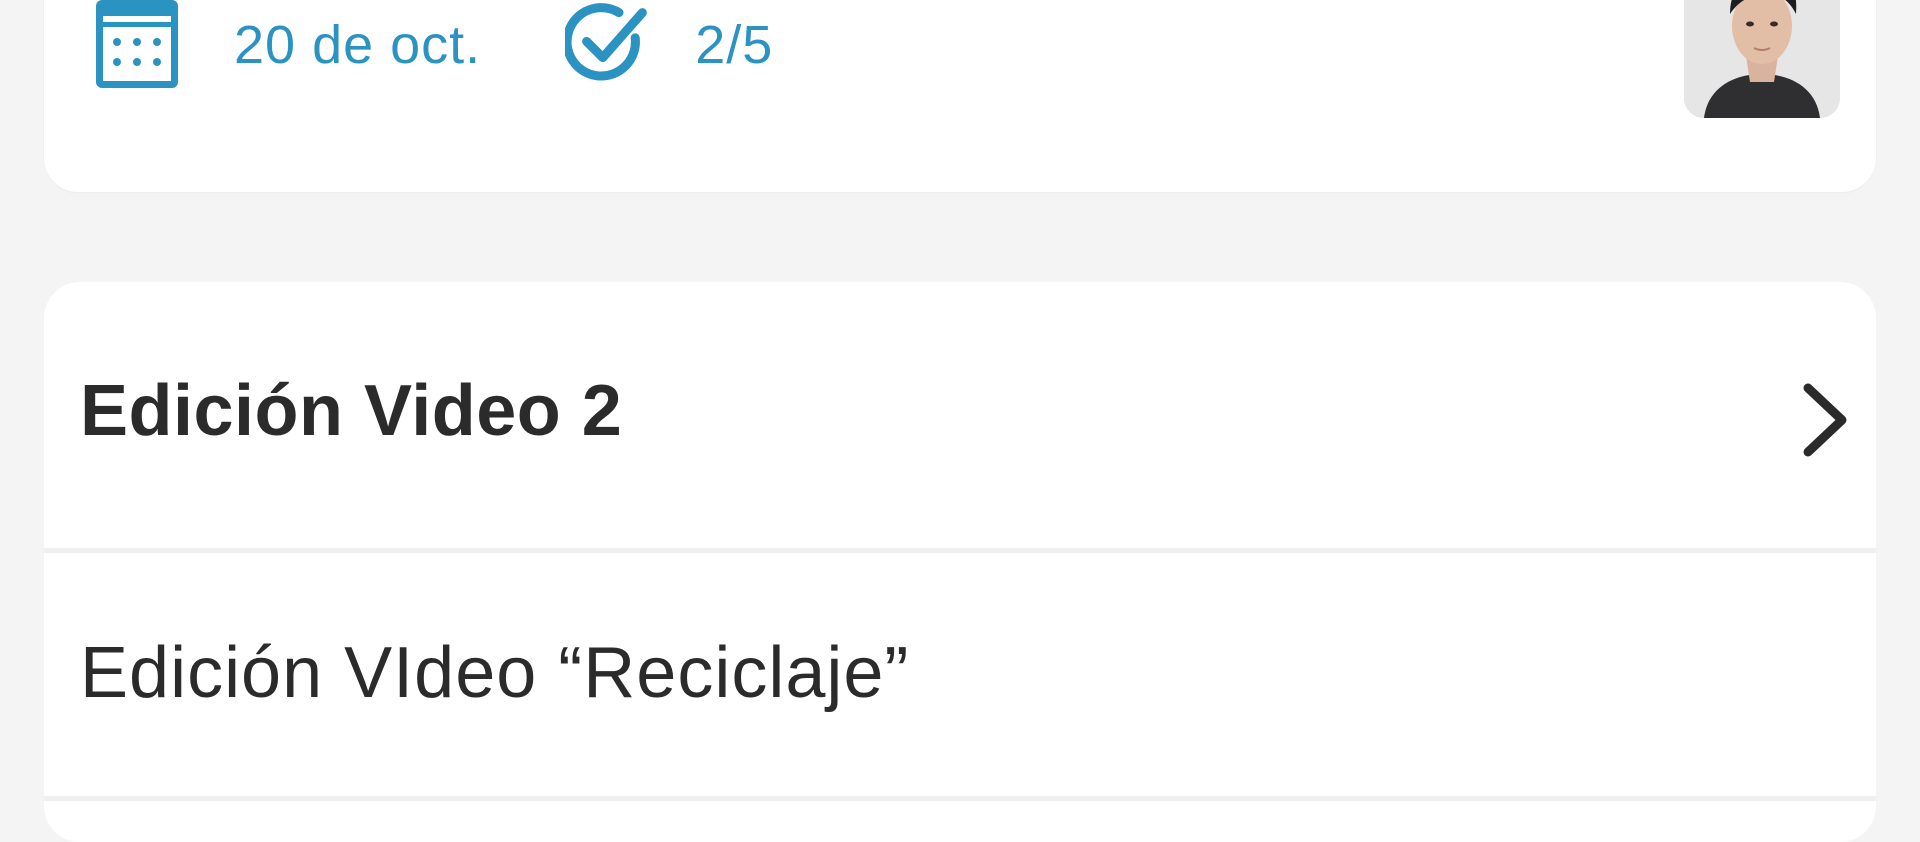  I want to click on due-date: 20 de oct., so click(286, 45).